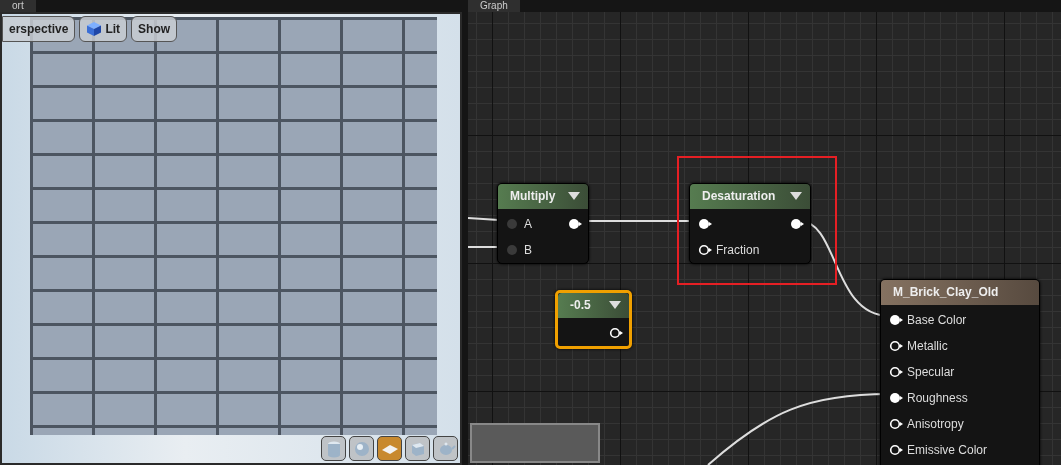  Describe the element at coordinates (18, 6) in the screenshot. I see `viewport-tab: ort` at that location.